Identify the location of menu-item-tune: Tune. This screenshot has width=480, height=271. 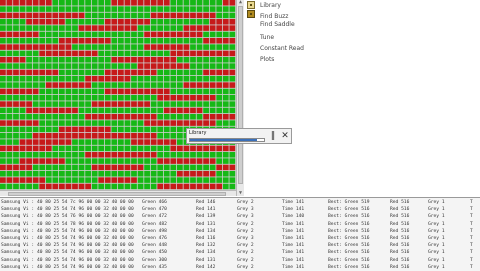
(267, 37).